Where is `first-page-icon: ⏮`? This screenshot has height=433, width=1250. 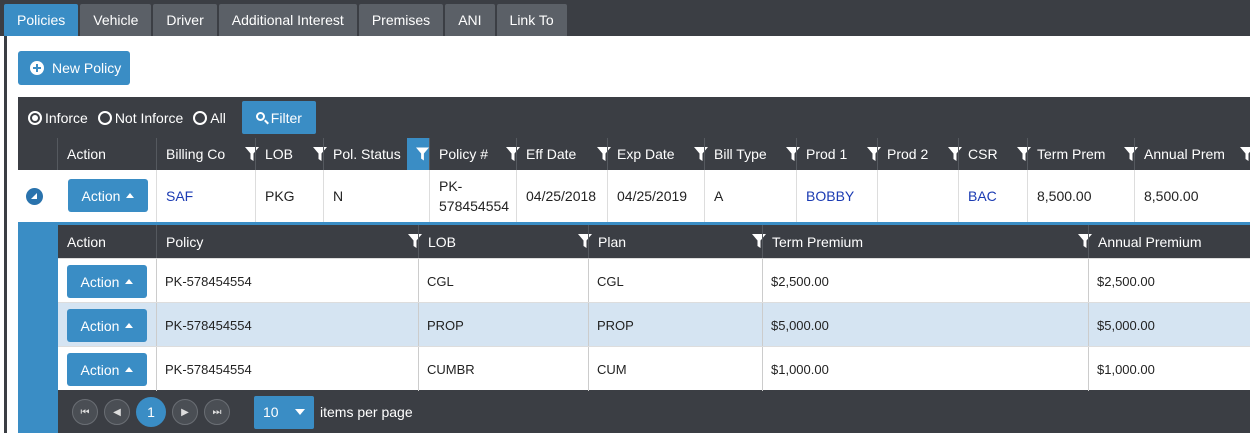 first-page-icon: ⏮ is located at coordinates (85, 412).